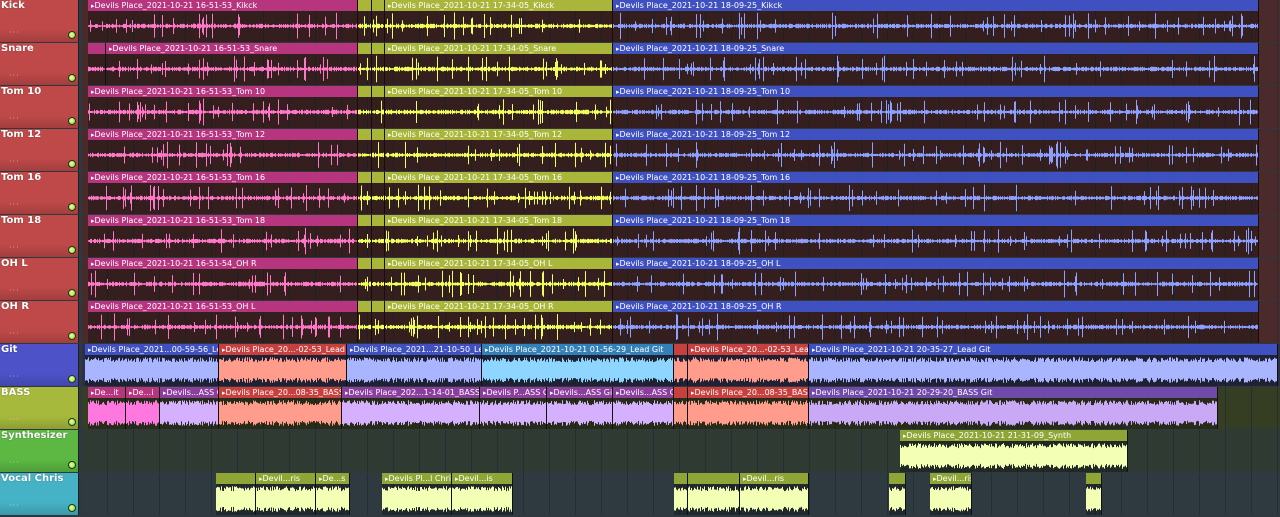 The image size is (1280, 517). Describe the element at coordinates (231, 48) in the screenshot. I see `region-header: Devils Place_2021-10-21 16-51-53_Snare` at that location.